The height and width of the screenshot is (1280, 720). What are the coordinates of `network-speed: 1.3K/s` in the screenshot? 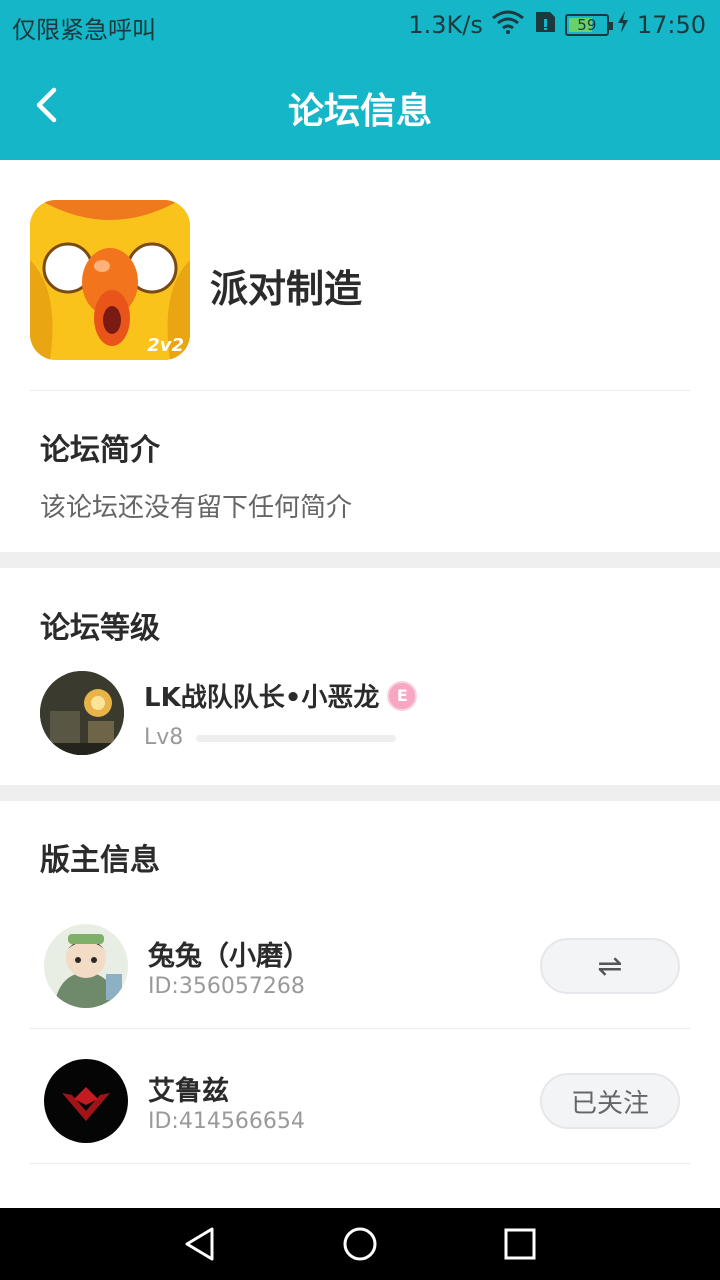 It's located at (445, 25).